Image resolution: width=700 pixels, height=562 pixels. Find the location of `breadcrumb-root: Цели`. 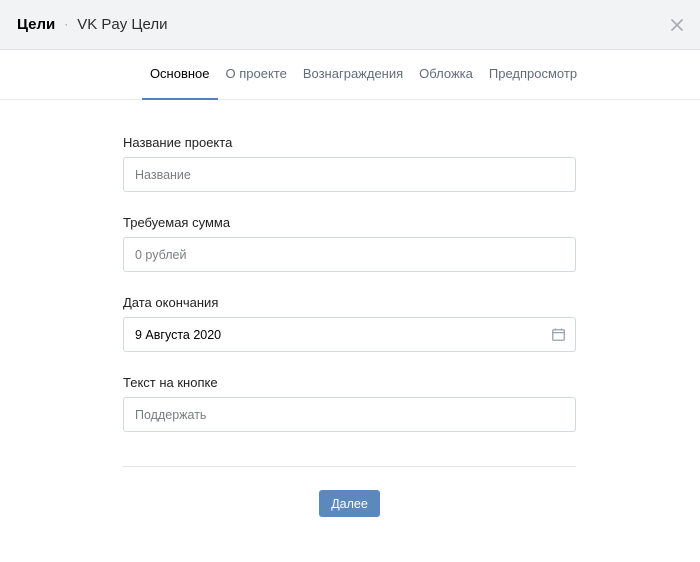

breadcrumb-root: Цели is located at coordinates (36, 24).